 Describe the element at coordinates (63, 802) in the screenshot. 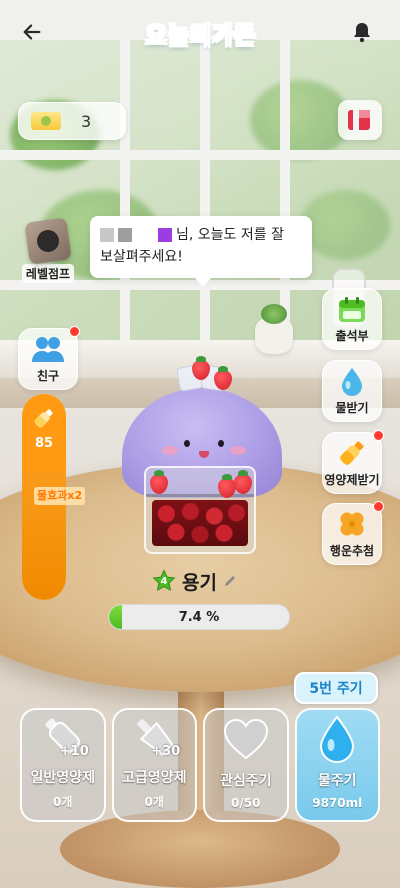

I see `normal-nutrient-count: 0개` at that location.